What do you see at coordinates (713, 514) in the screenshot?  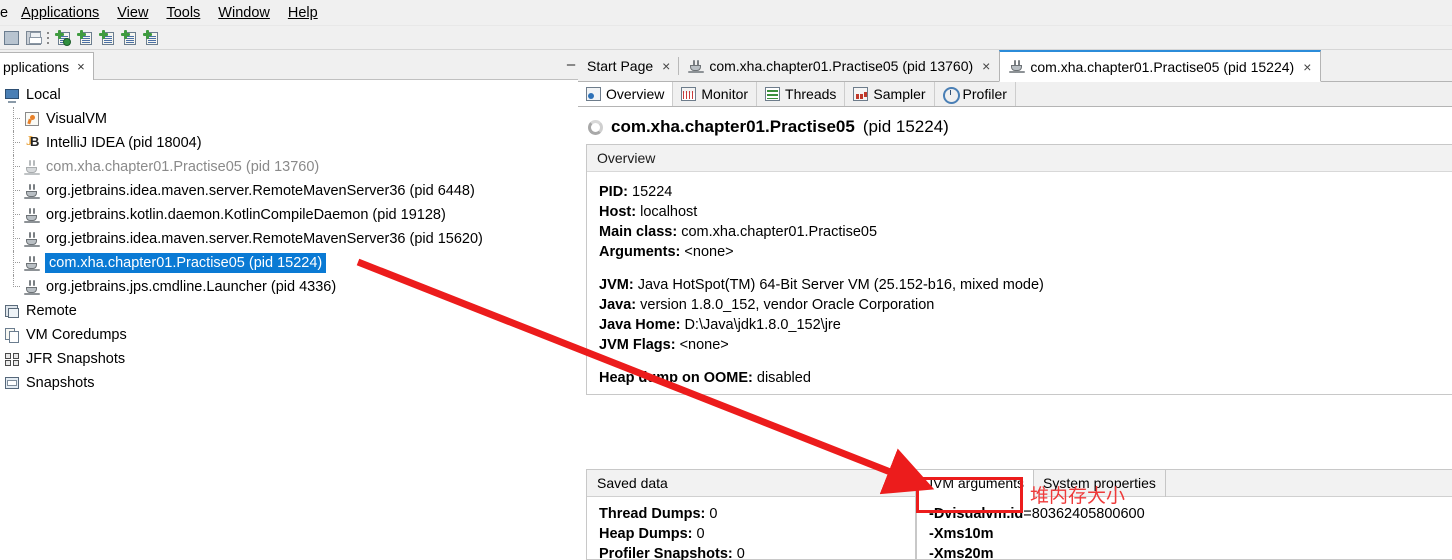 I see `saved-data-value: 0` at bounding box center [713, 514].